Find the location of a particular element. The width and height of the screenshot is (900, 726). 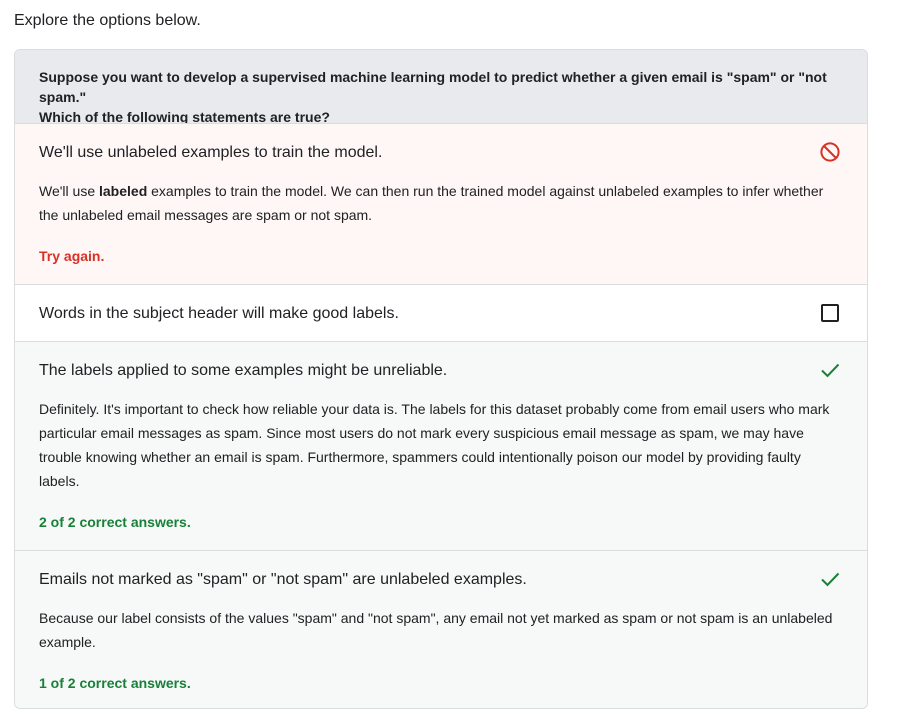

feedback-correct-count: 2 of 2 correct answers. is located at coordinates (115, 522).